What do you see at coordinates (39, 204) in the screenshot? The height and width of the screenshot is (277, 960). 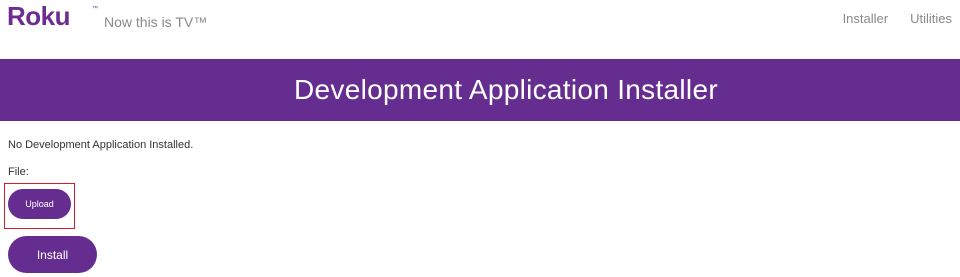 I see `upload-button: Upload` at bounding box center [39, 204].